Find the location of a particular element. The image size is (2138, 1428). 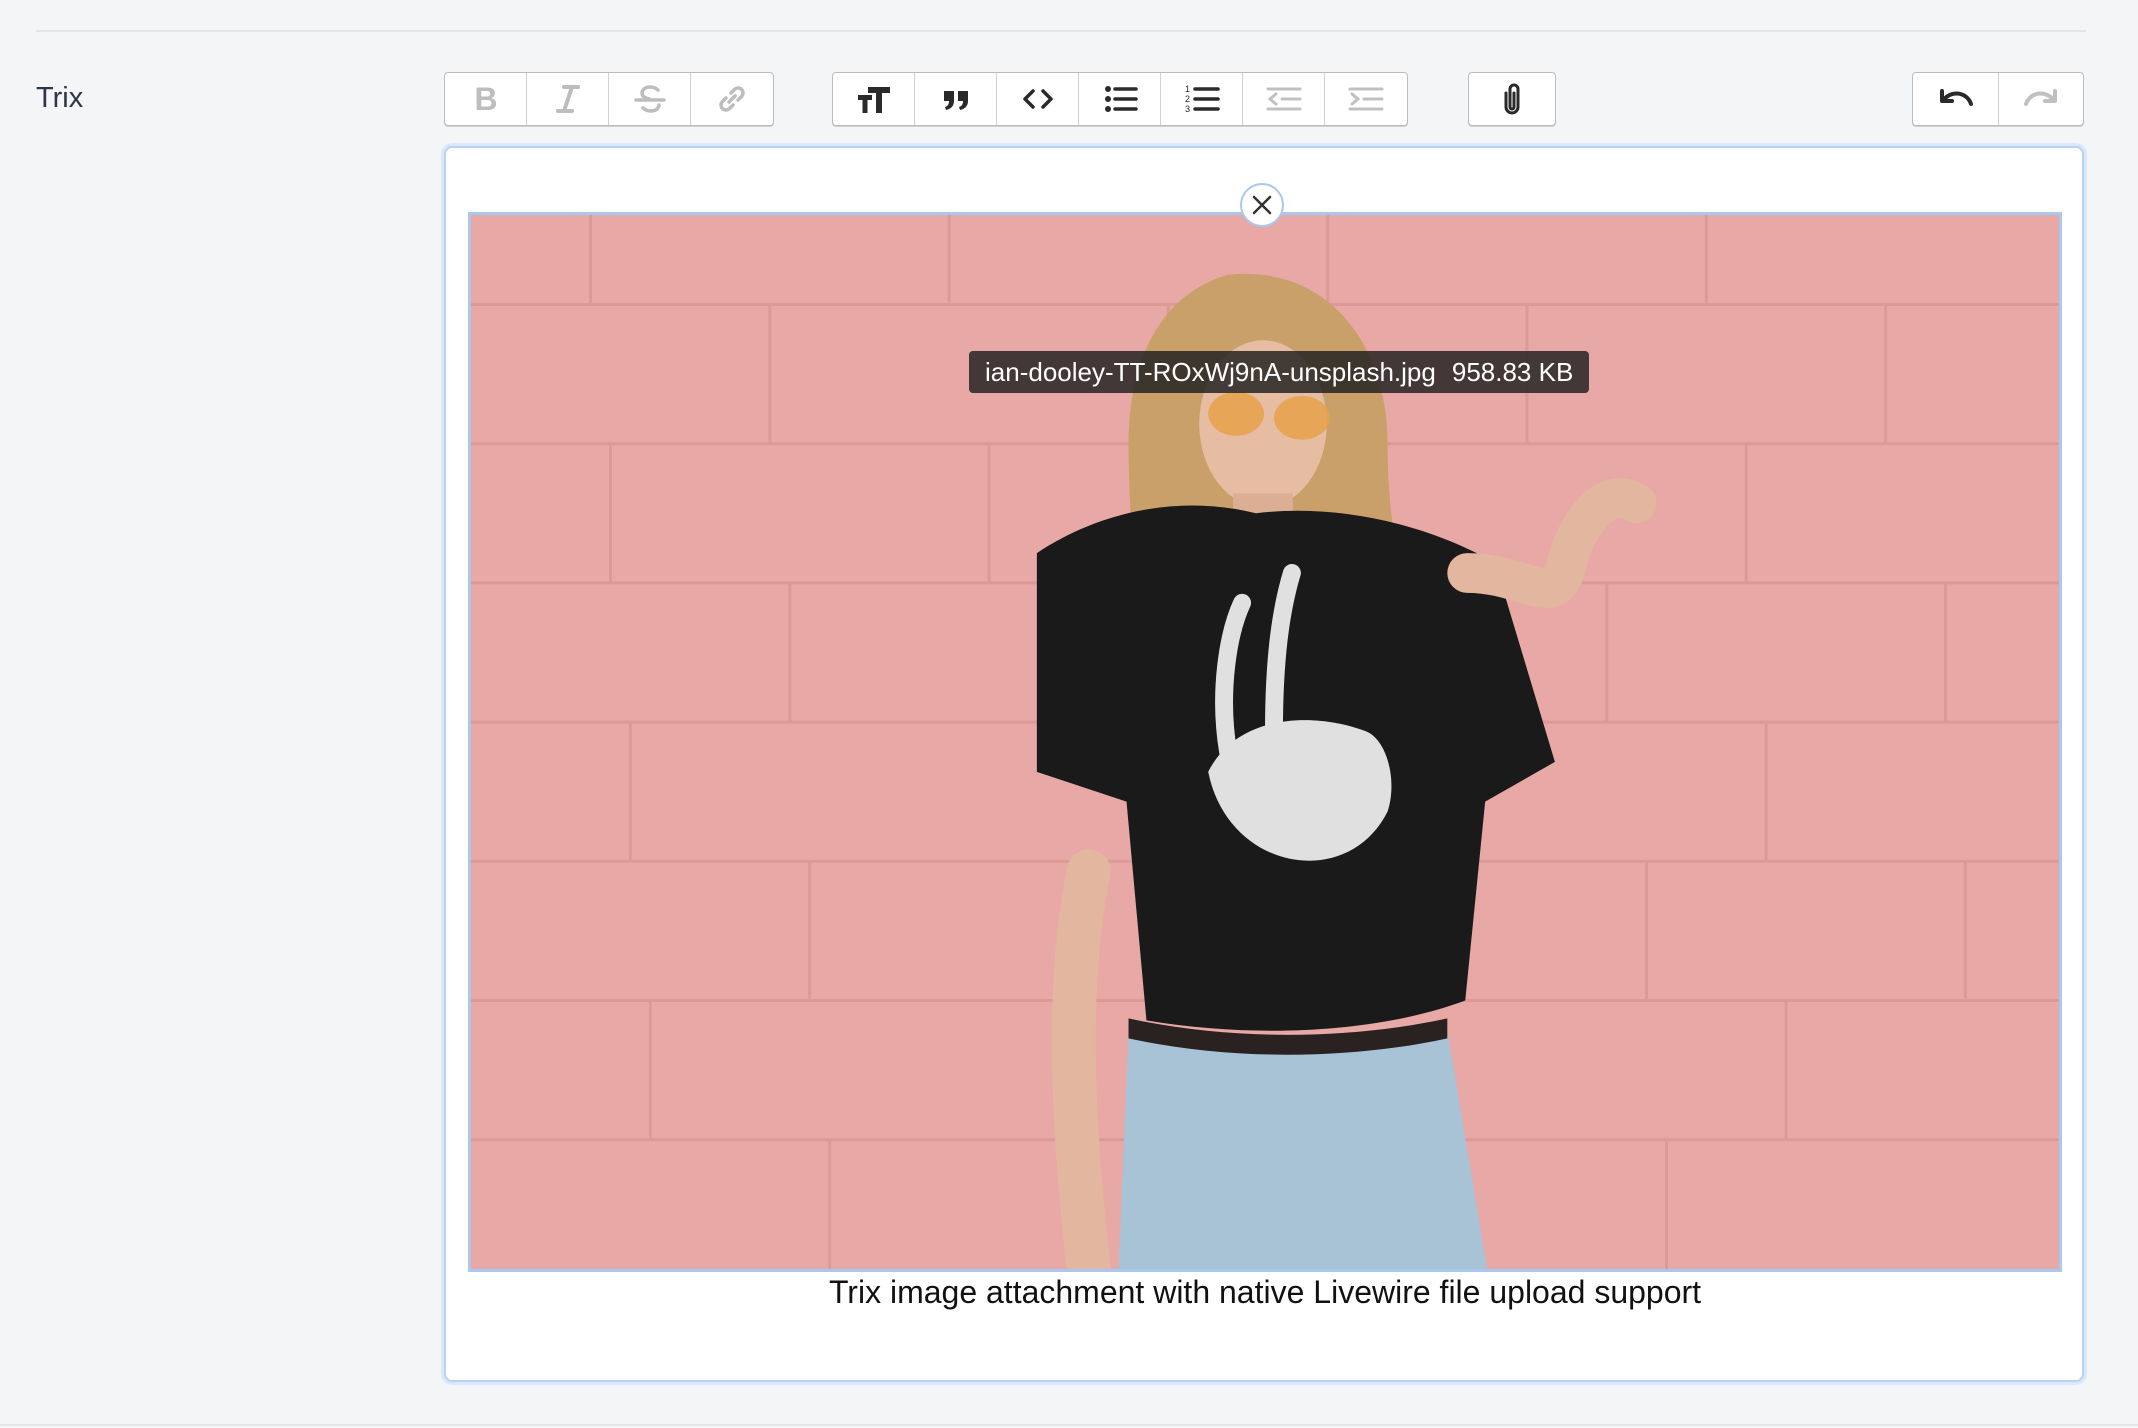

close-icon is located at coordinates (1262, 205).